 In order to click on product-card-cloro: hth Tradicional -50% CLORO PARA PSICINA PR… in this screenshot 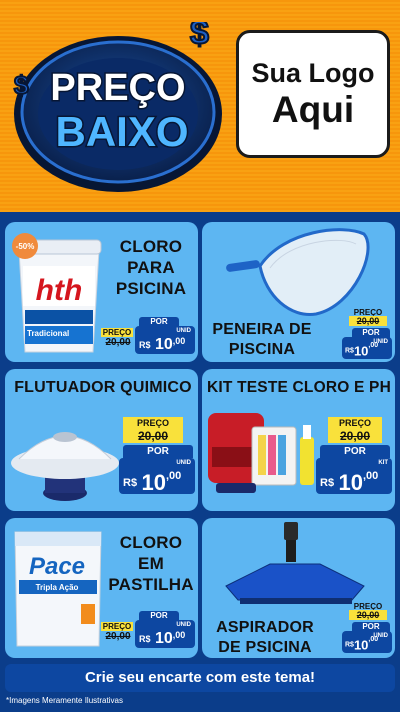, I will do `click(101, 292)`.